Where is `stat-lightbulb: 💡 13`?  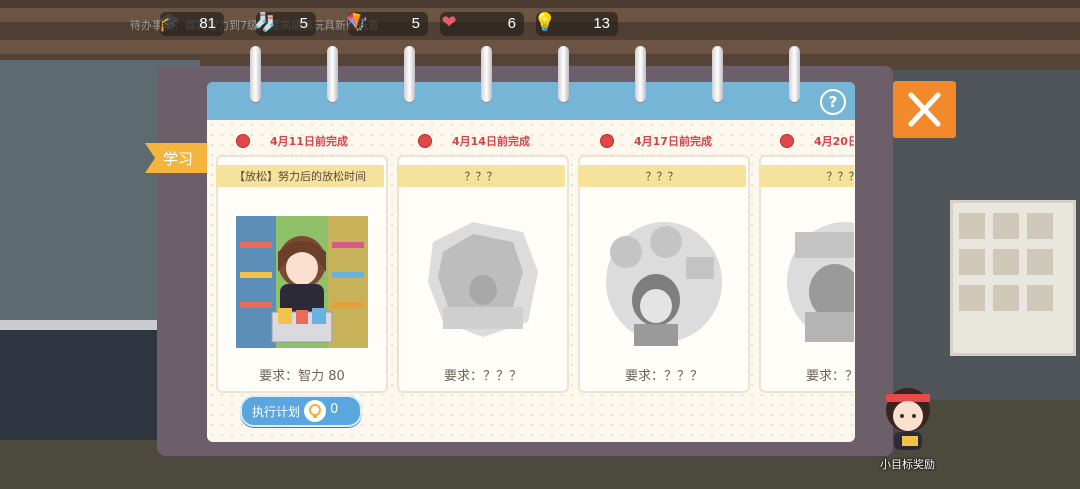
stat-lightbulb: 💡 13 is located at coordinates (576, 24).